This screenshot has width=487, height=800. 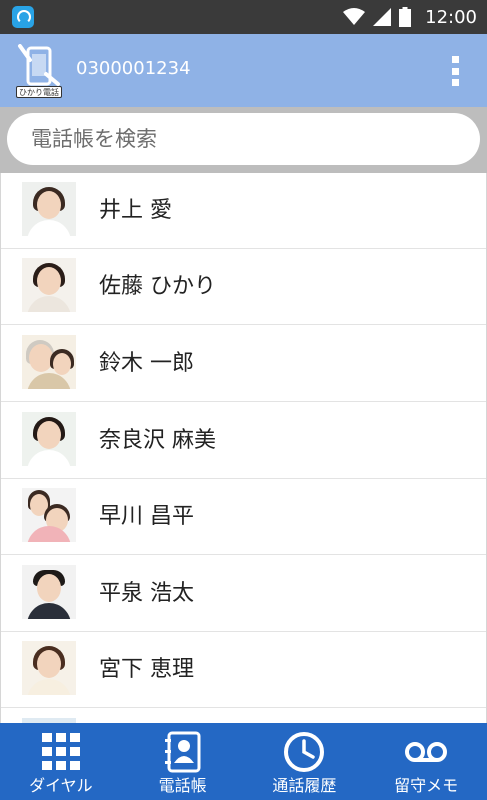 I want to click on contact-row: 佐藤 ひかり, so click(x=243, y=287).